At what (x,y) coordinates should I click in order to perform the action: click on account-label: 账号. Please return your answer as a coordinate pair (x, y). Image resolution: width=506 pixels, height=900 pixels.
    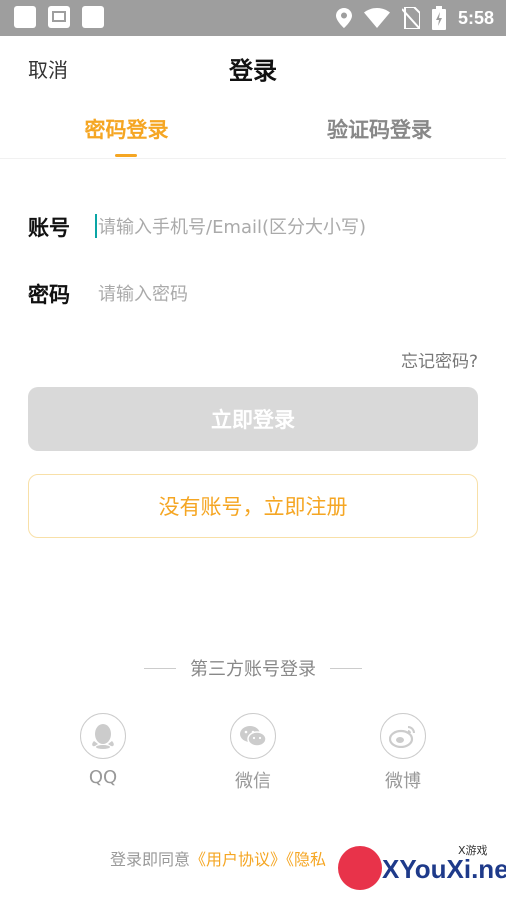
    Looking at the image, I should click on (49, 228).